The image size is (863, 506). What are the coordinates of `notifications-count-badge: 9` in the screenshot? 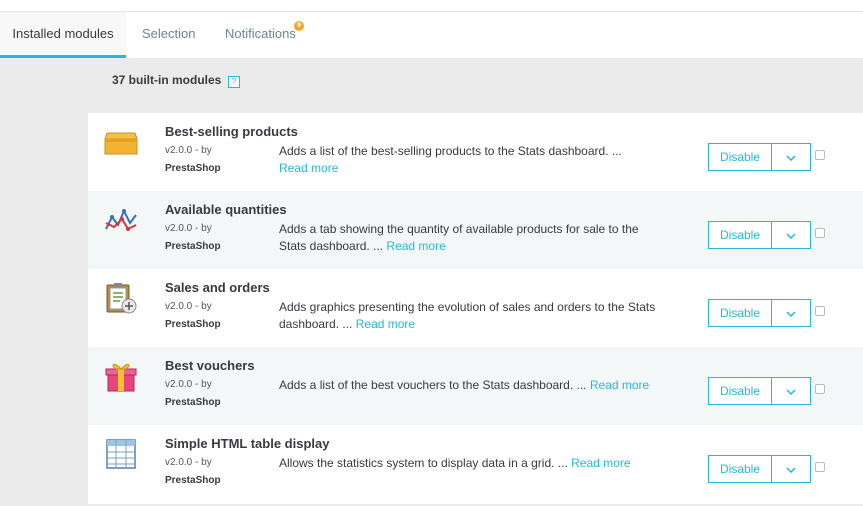 It's located at (299, 26).